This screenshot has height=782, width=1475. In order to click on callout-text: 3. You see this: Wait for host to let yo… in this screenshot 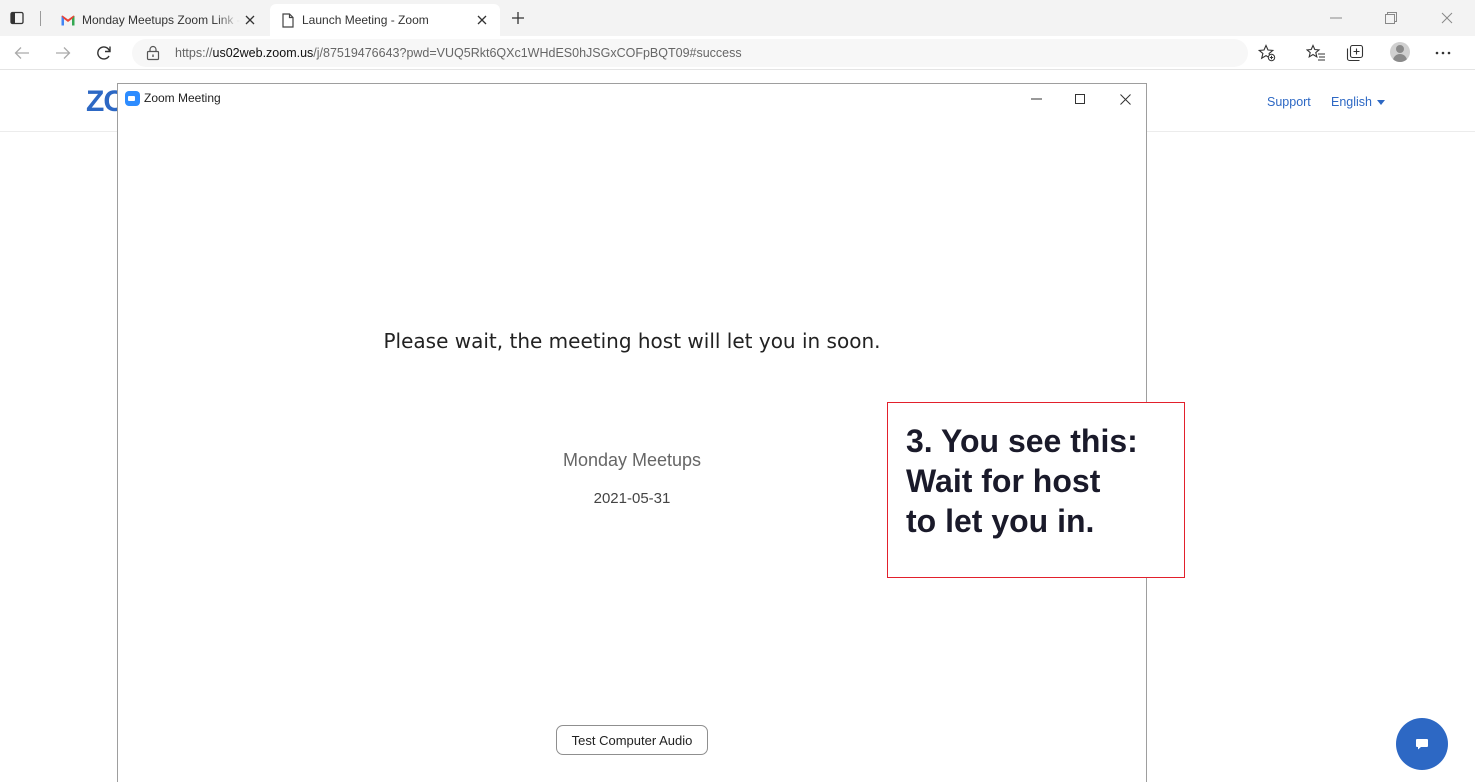, I will do `click(1022, 481)`.